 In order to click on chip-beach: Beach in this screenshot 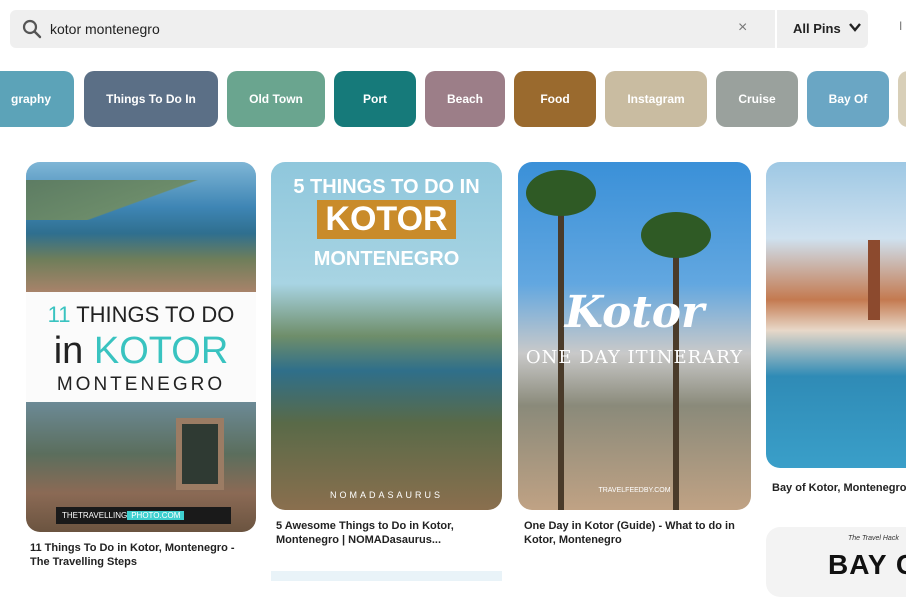, I will do `click(465, 99)`.